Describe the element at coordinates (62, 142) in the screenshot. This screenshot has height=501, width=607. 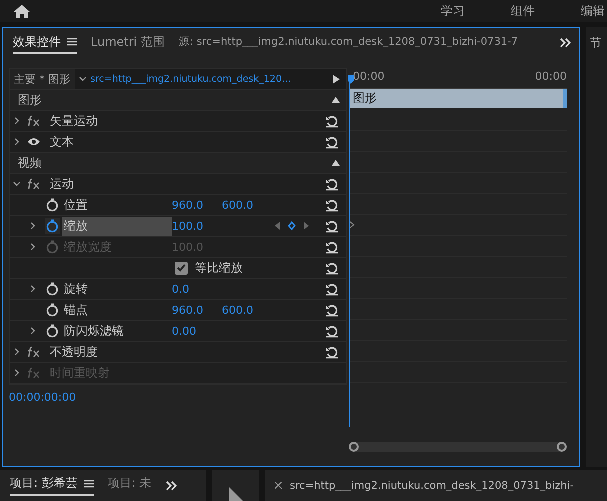
I see `effect-name: 文本` at that location.